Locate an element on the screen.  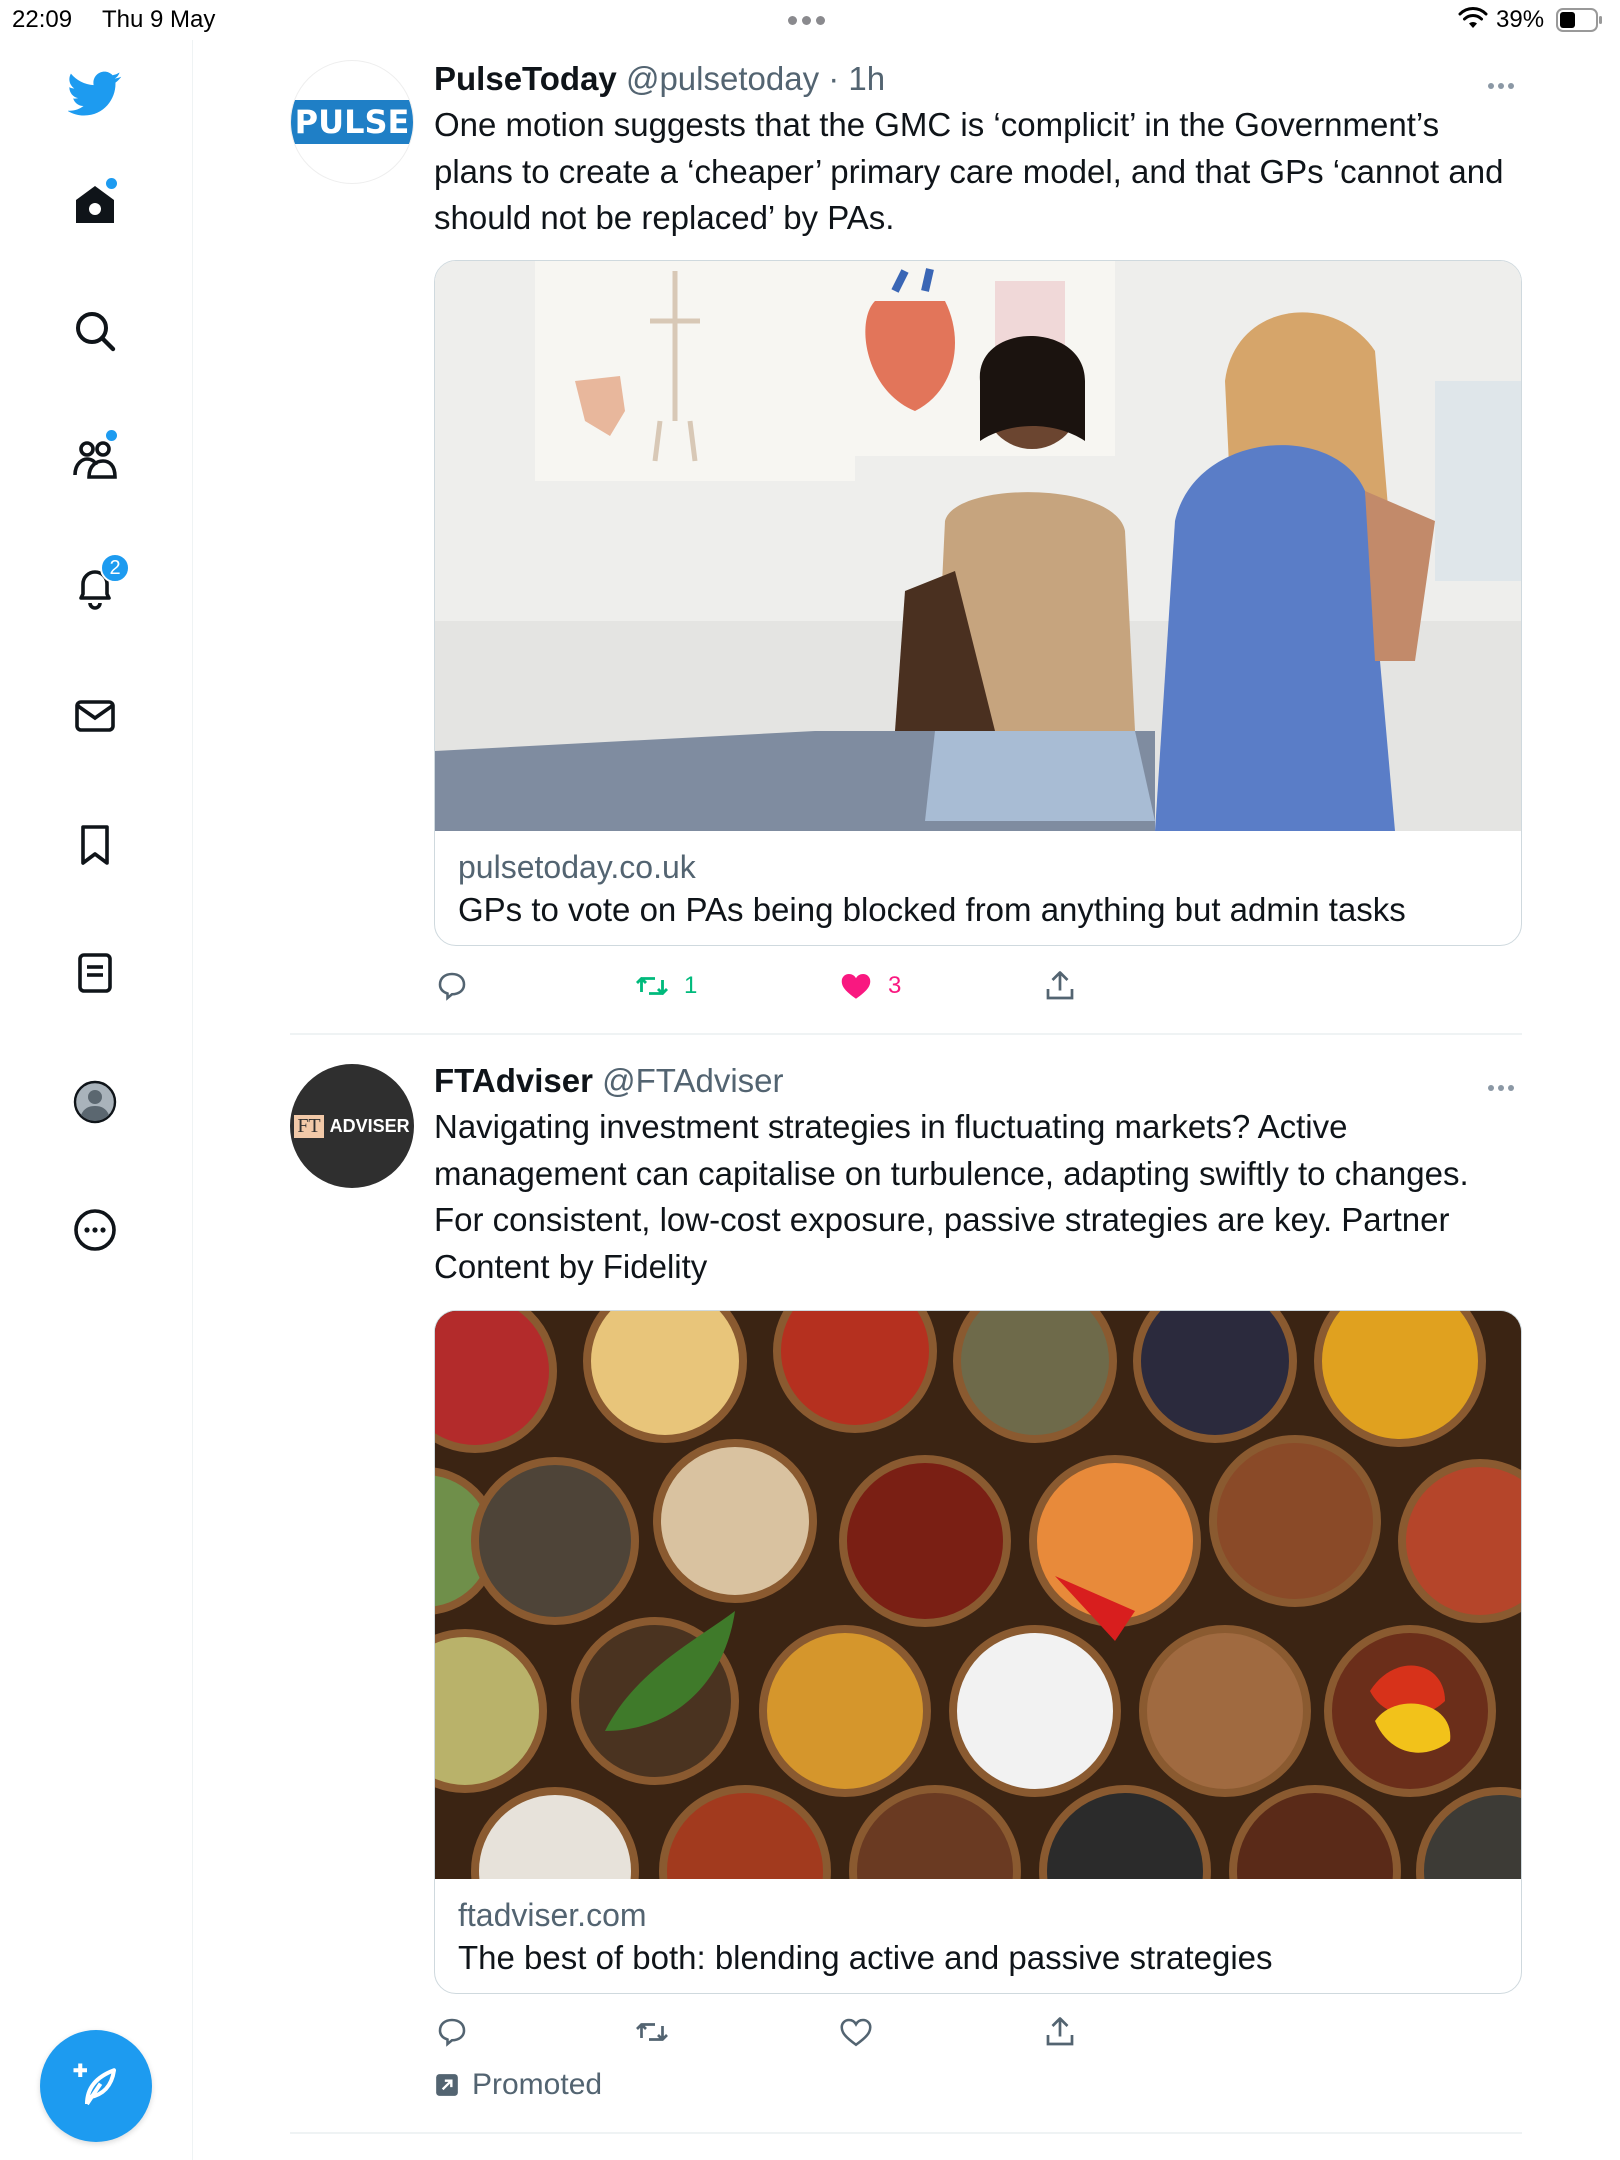
lists-icon is located at coordinates (95, 973).